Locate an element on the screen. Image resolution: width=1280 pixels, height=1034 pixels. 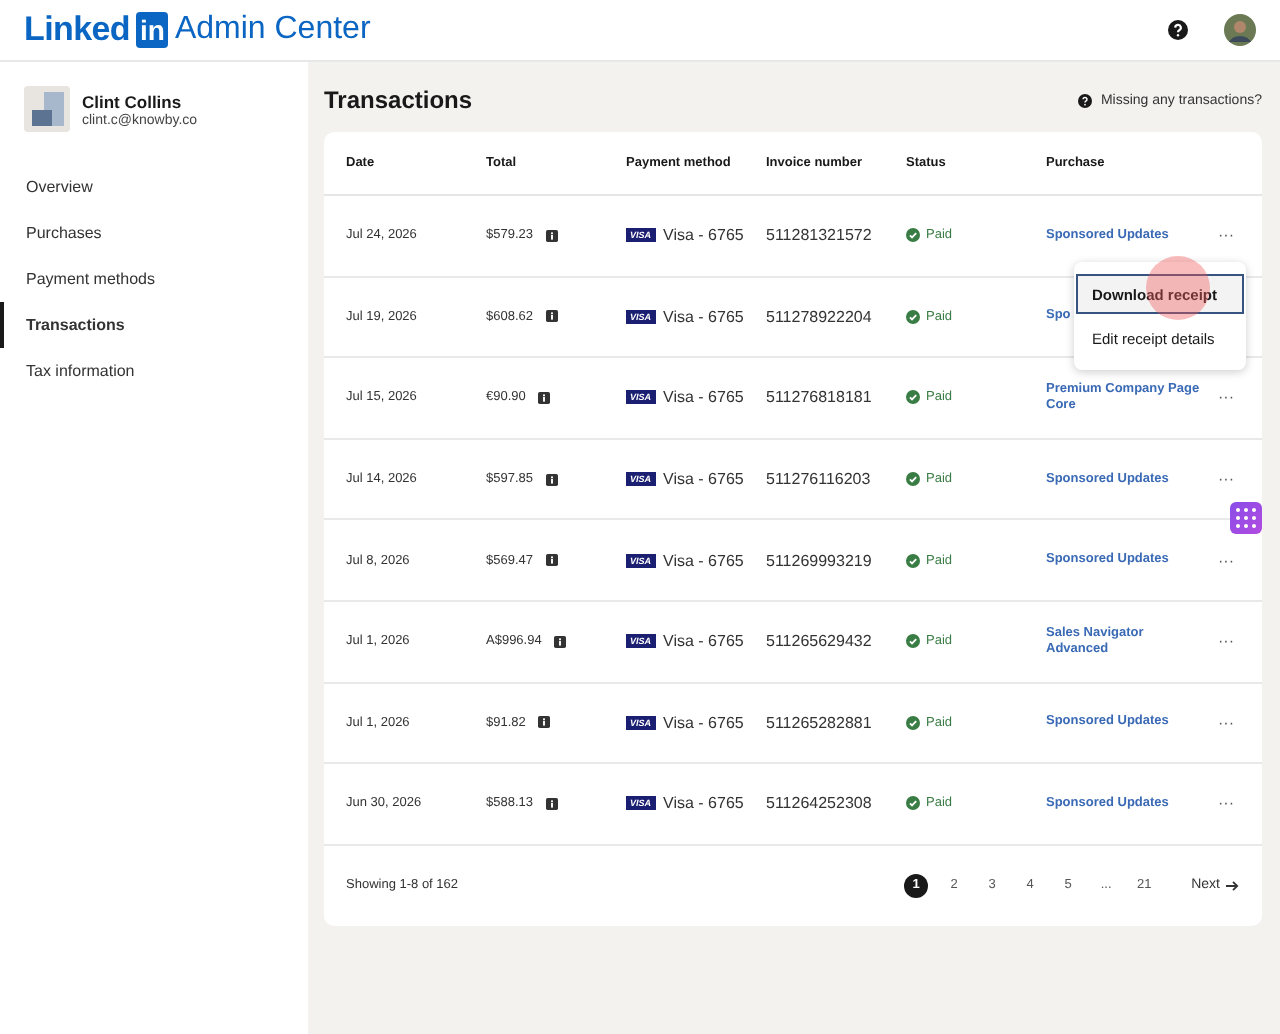
grid-icon is located at coordinates (1246, 518).